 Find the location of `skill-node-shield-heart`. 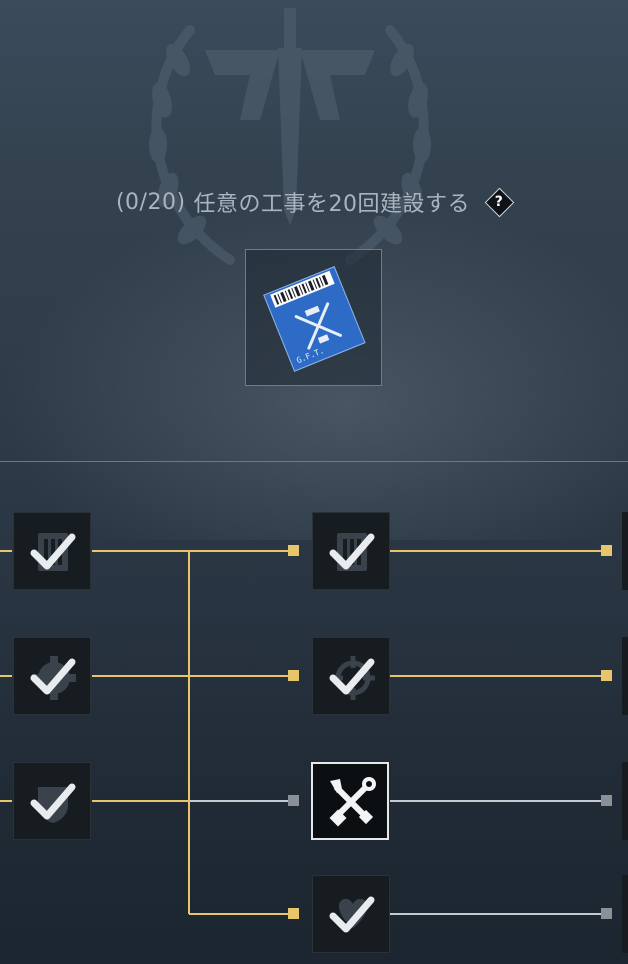

skill-node-shield-heart is located at coordinates (351, 914).